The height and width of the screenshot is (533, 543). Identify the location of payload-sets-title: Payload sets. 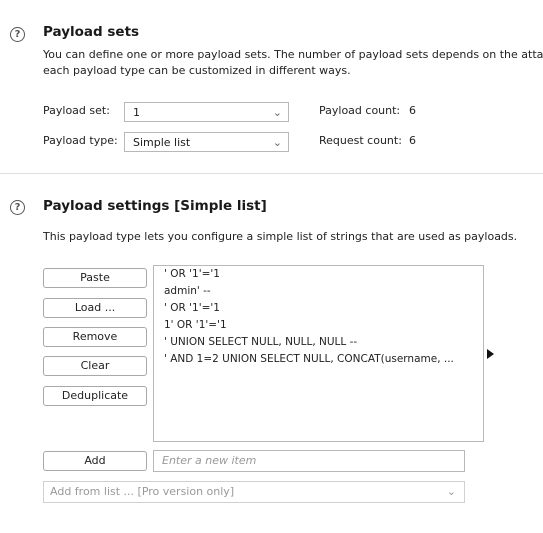
(91, 32).